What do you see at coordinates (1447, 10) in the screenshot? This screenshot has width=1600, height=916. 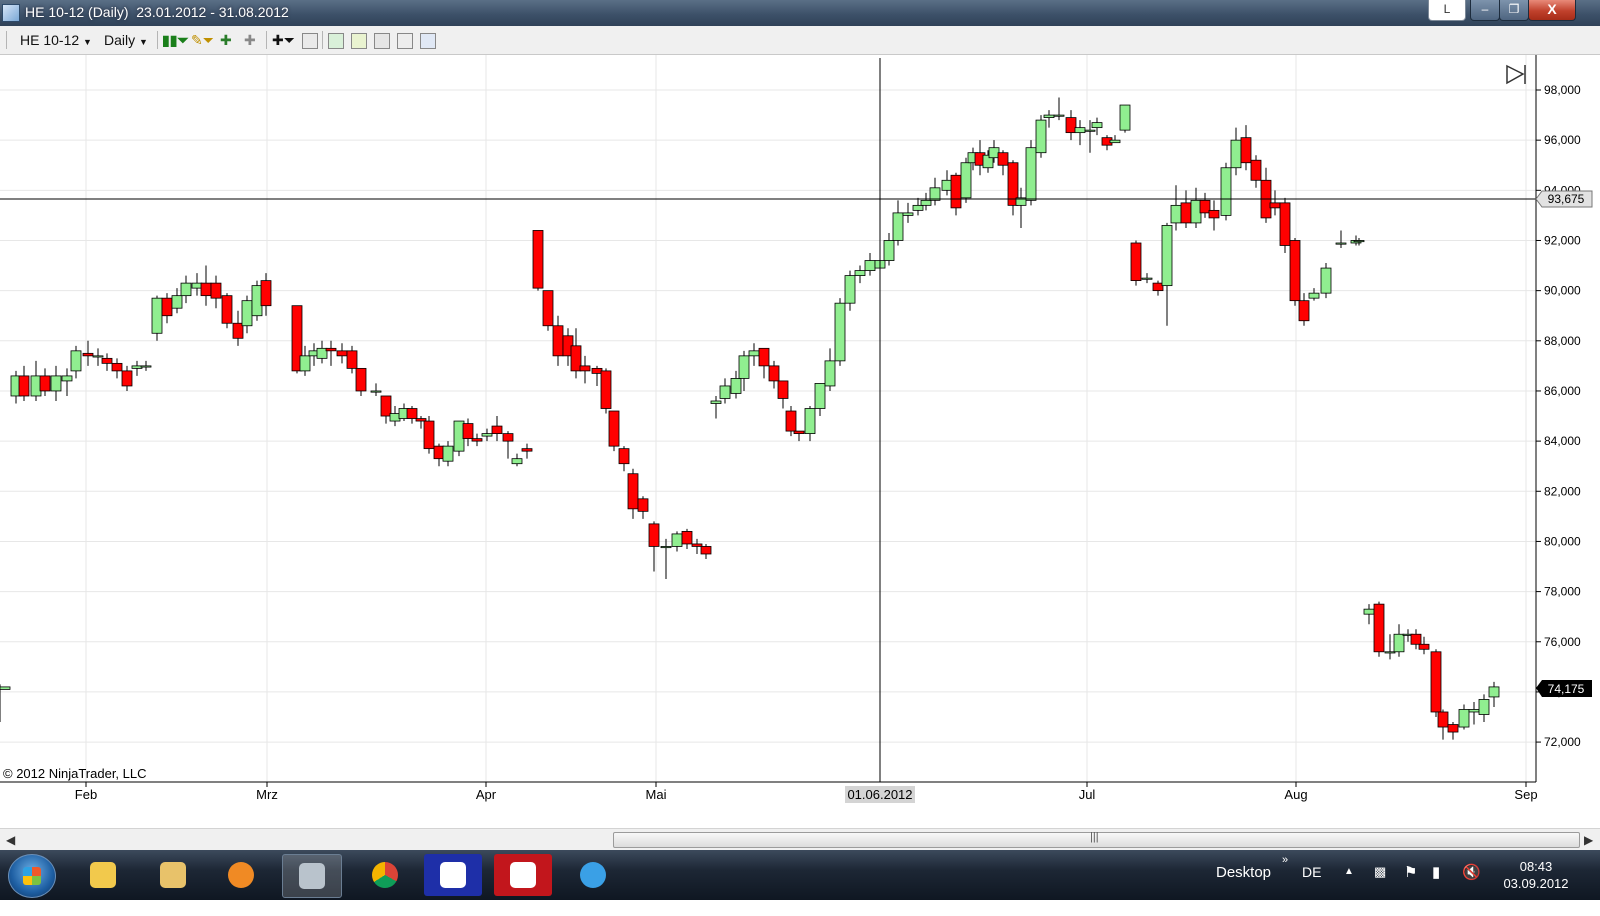 I see `link-button: L` at bounding box center [1447, 10].